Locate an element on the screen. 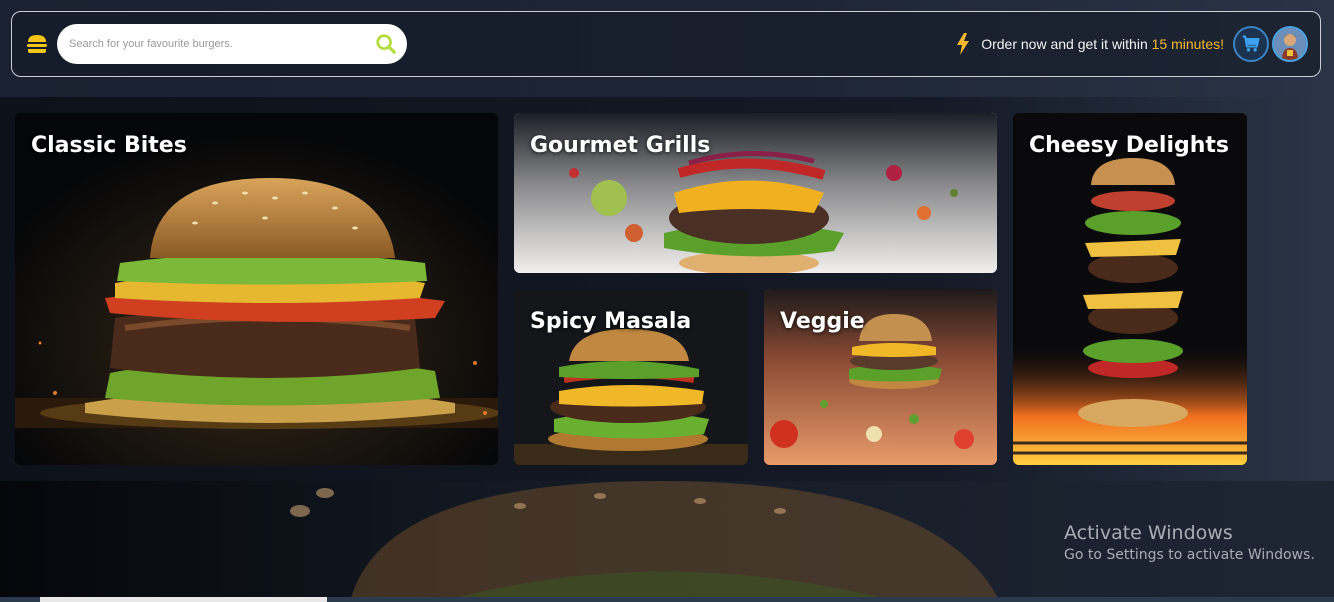  search-bar is located at coordinates (232, 44).